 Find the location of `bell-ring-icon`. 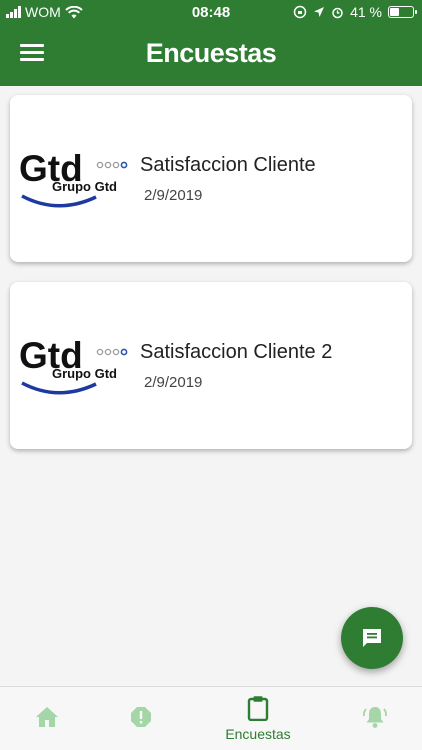

bell-ring-icon is located at coordinates (375, 717).